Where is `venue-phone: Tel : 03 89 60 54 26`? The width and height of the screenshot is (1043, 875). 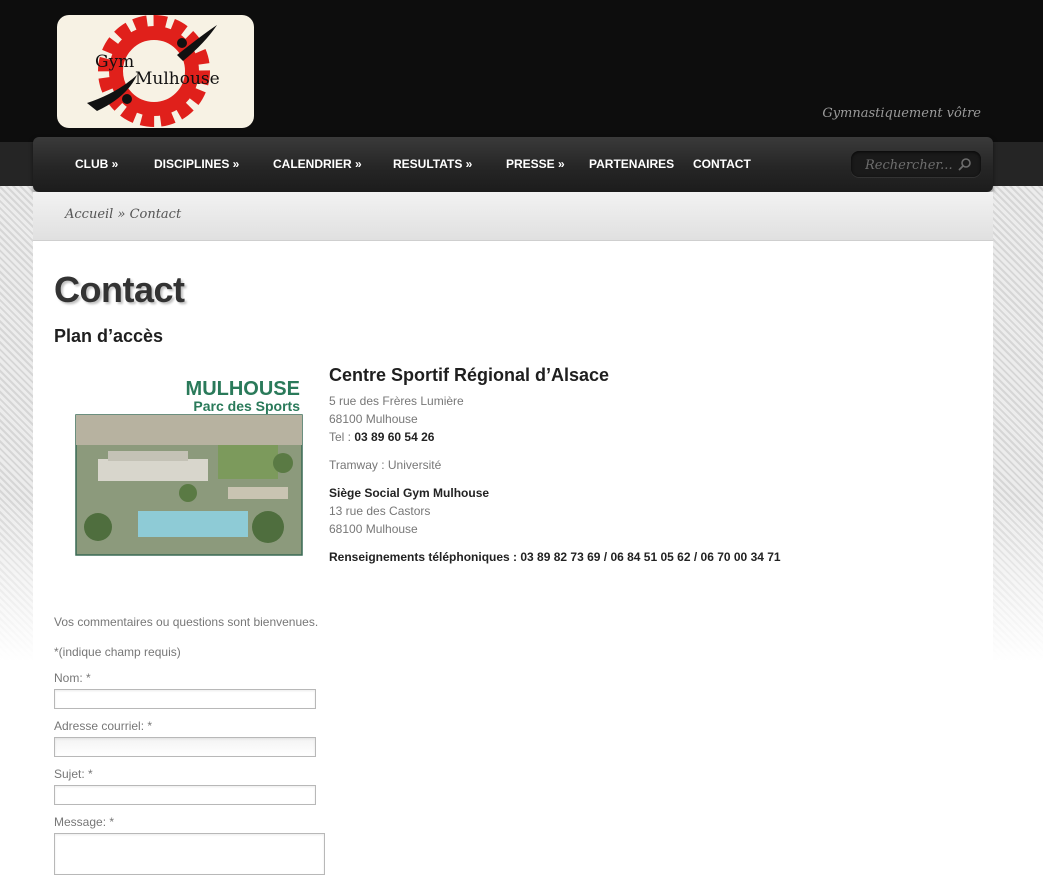
venue-phone: Tel : 03 89 60 54 26 is located at coordinates (381, 437).